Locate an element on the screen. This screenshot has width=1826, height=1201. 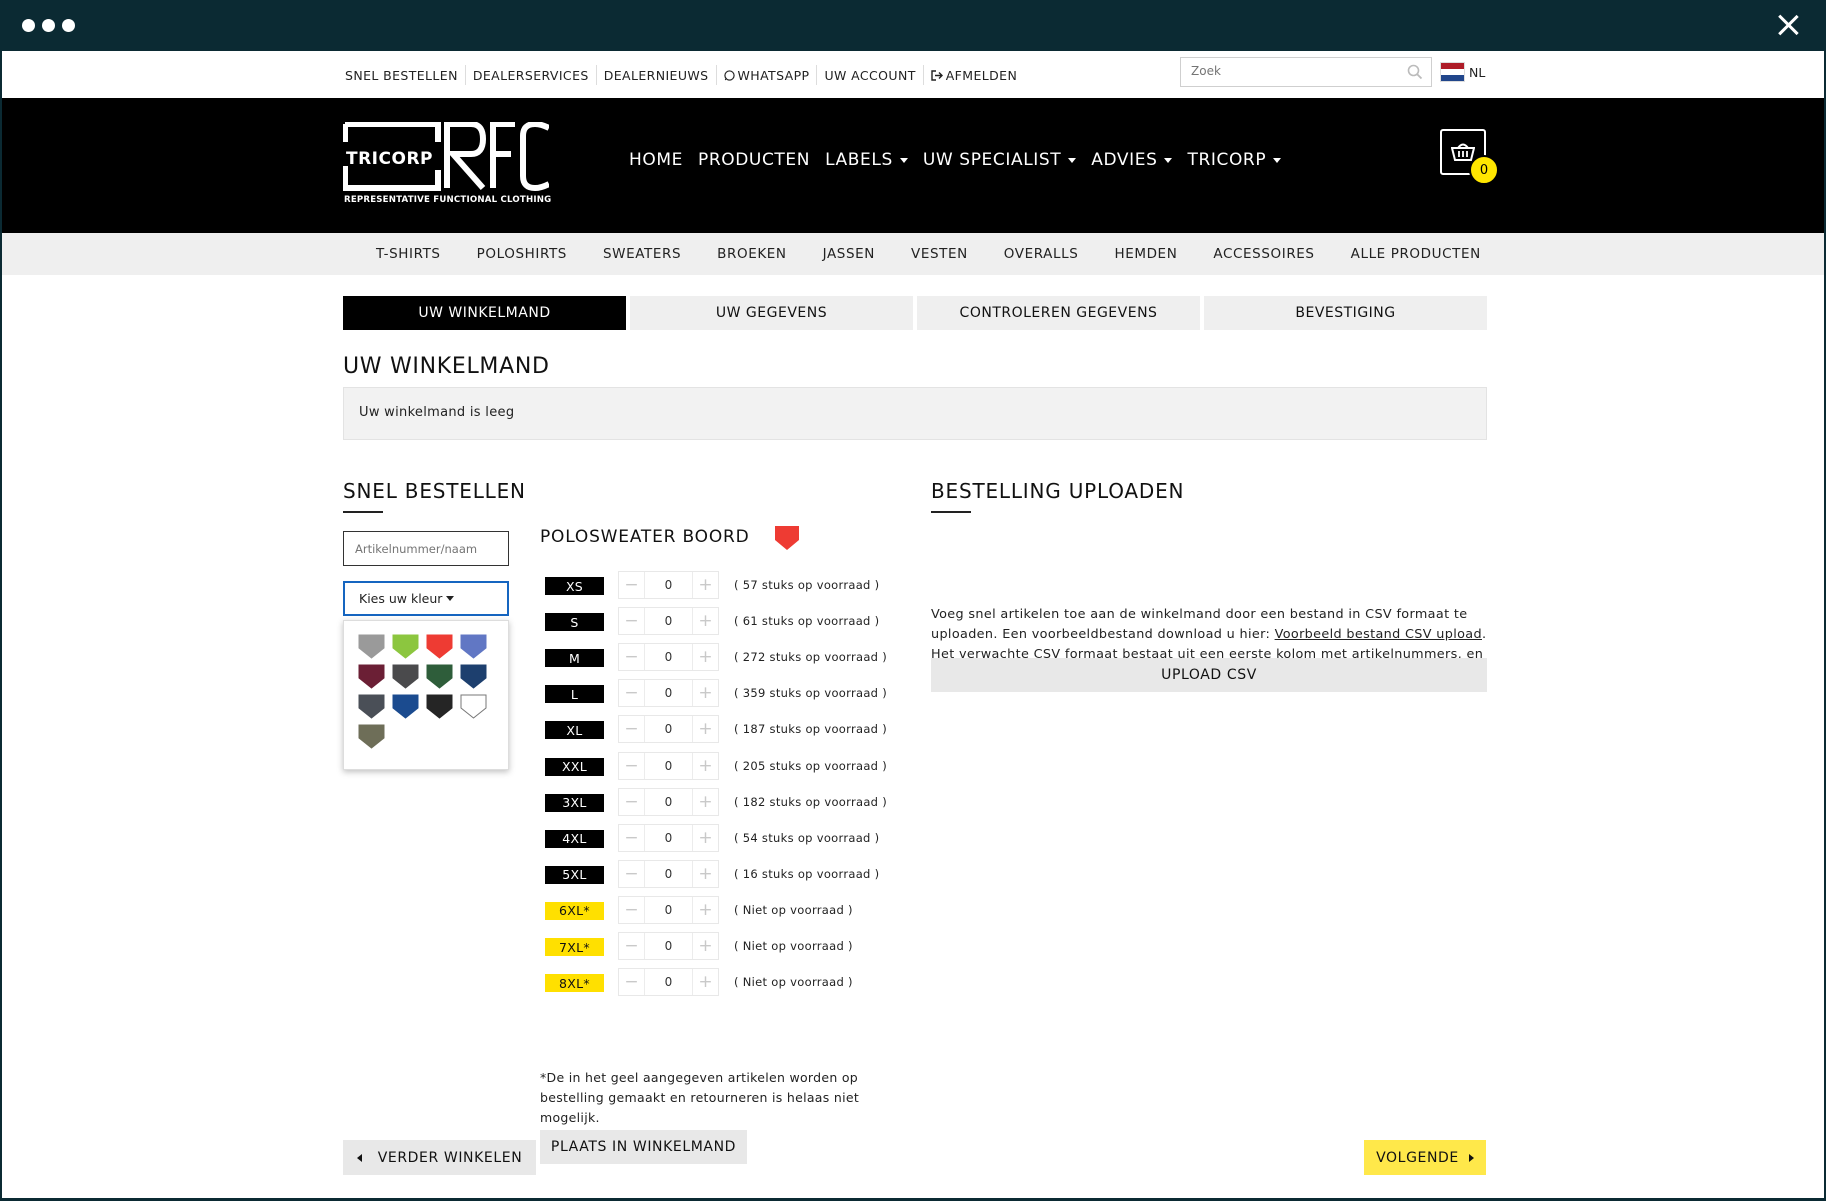
quantity-stepper: −0 + is located at coordinates (668, 585).